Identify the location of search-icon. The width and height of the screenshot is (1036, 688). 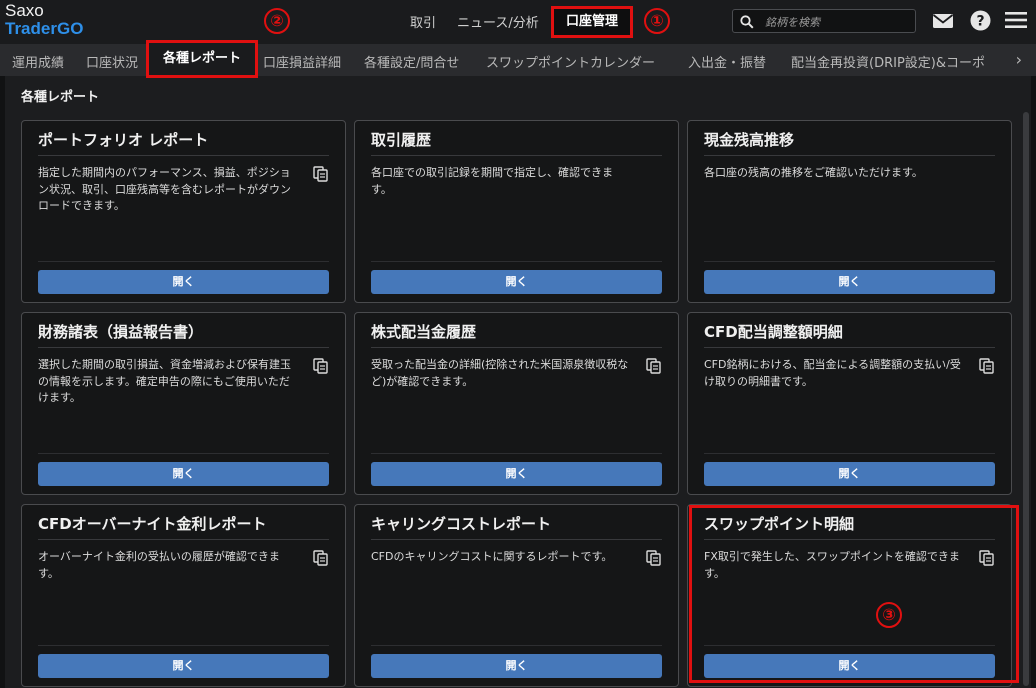
(747, 23).